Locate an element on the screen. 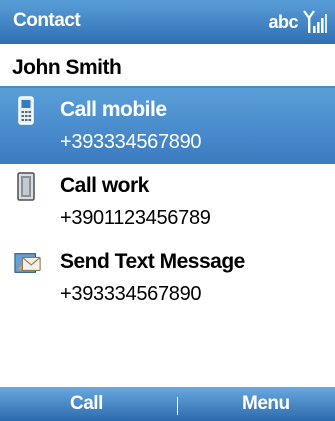 This screenshot has width=335, height=421. phone-number: +3901123456789 is located at coordinates (135, 218).